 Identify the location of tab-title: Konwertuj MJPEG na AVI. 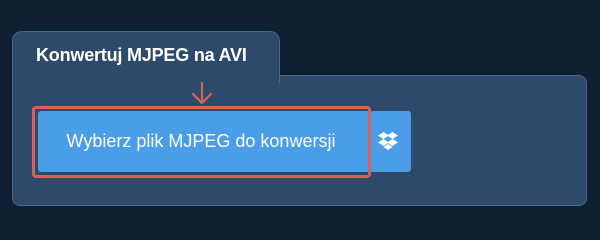
(141, 55).